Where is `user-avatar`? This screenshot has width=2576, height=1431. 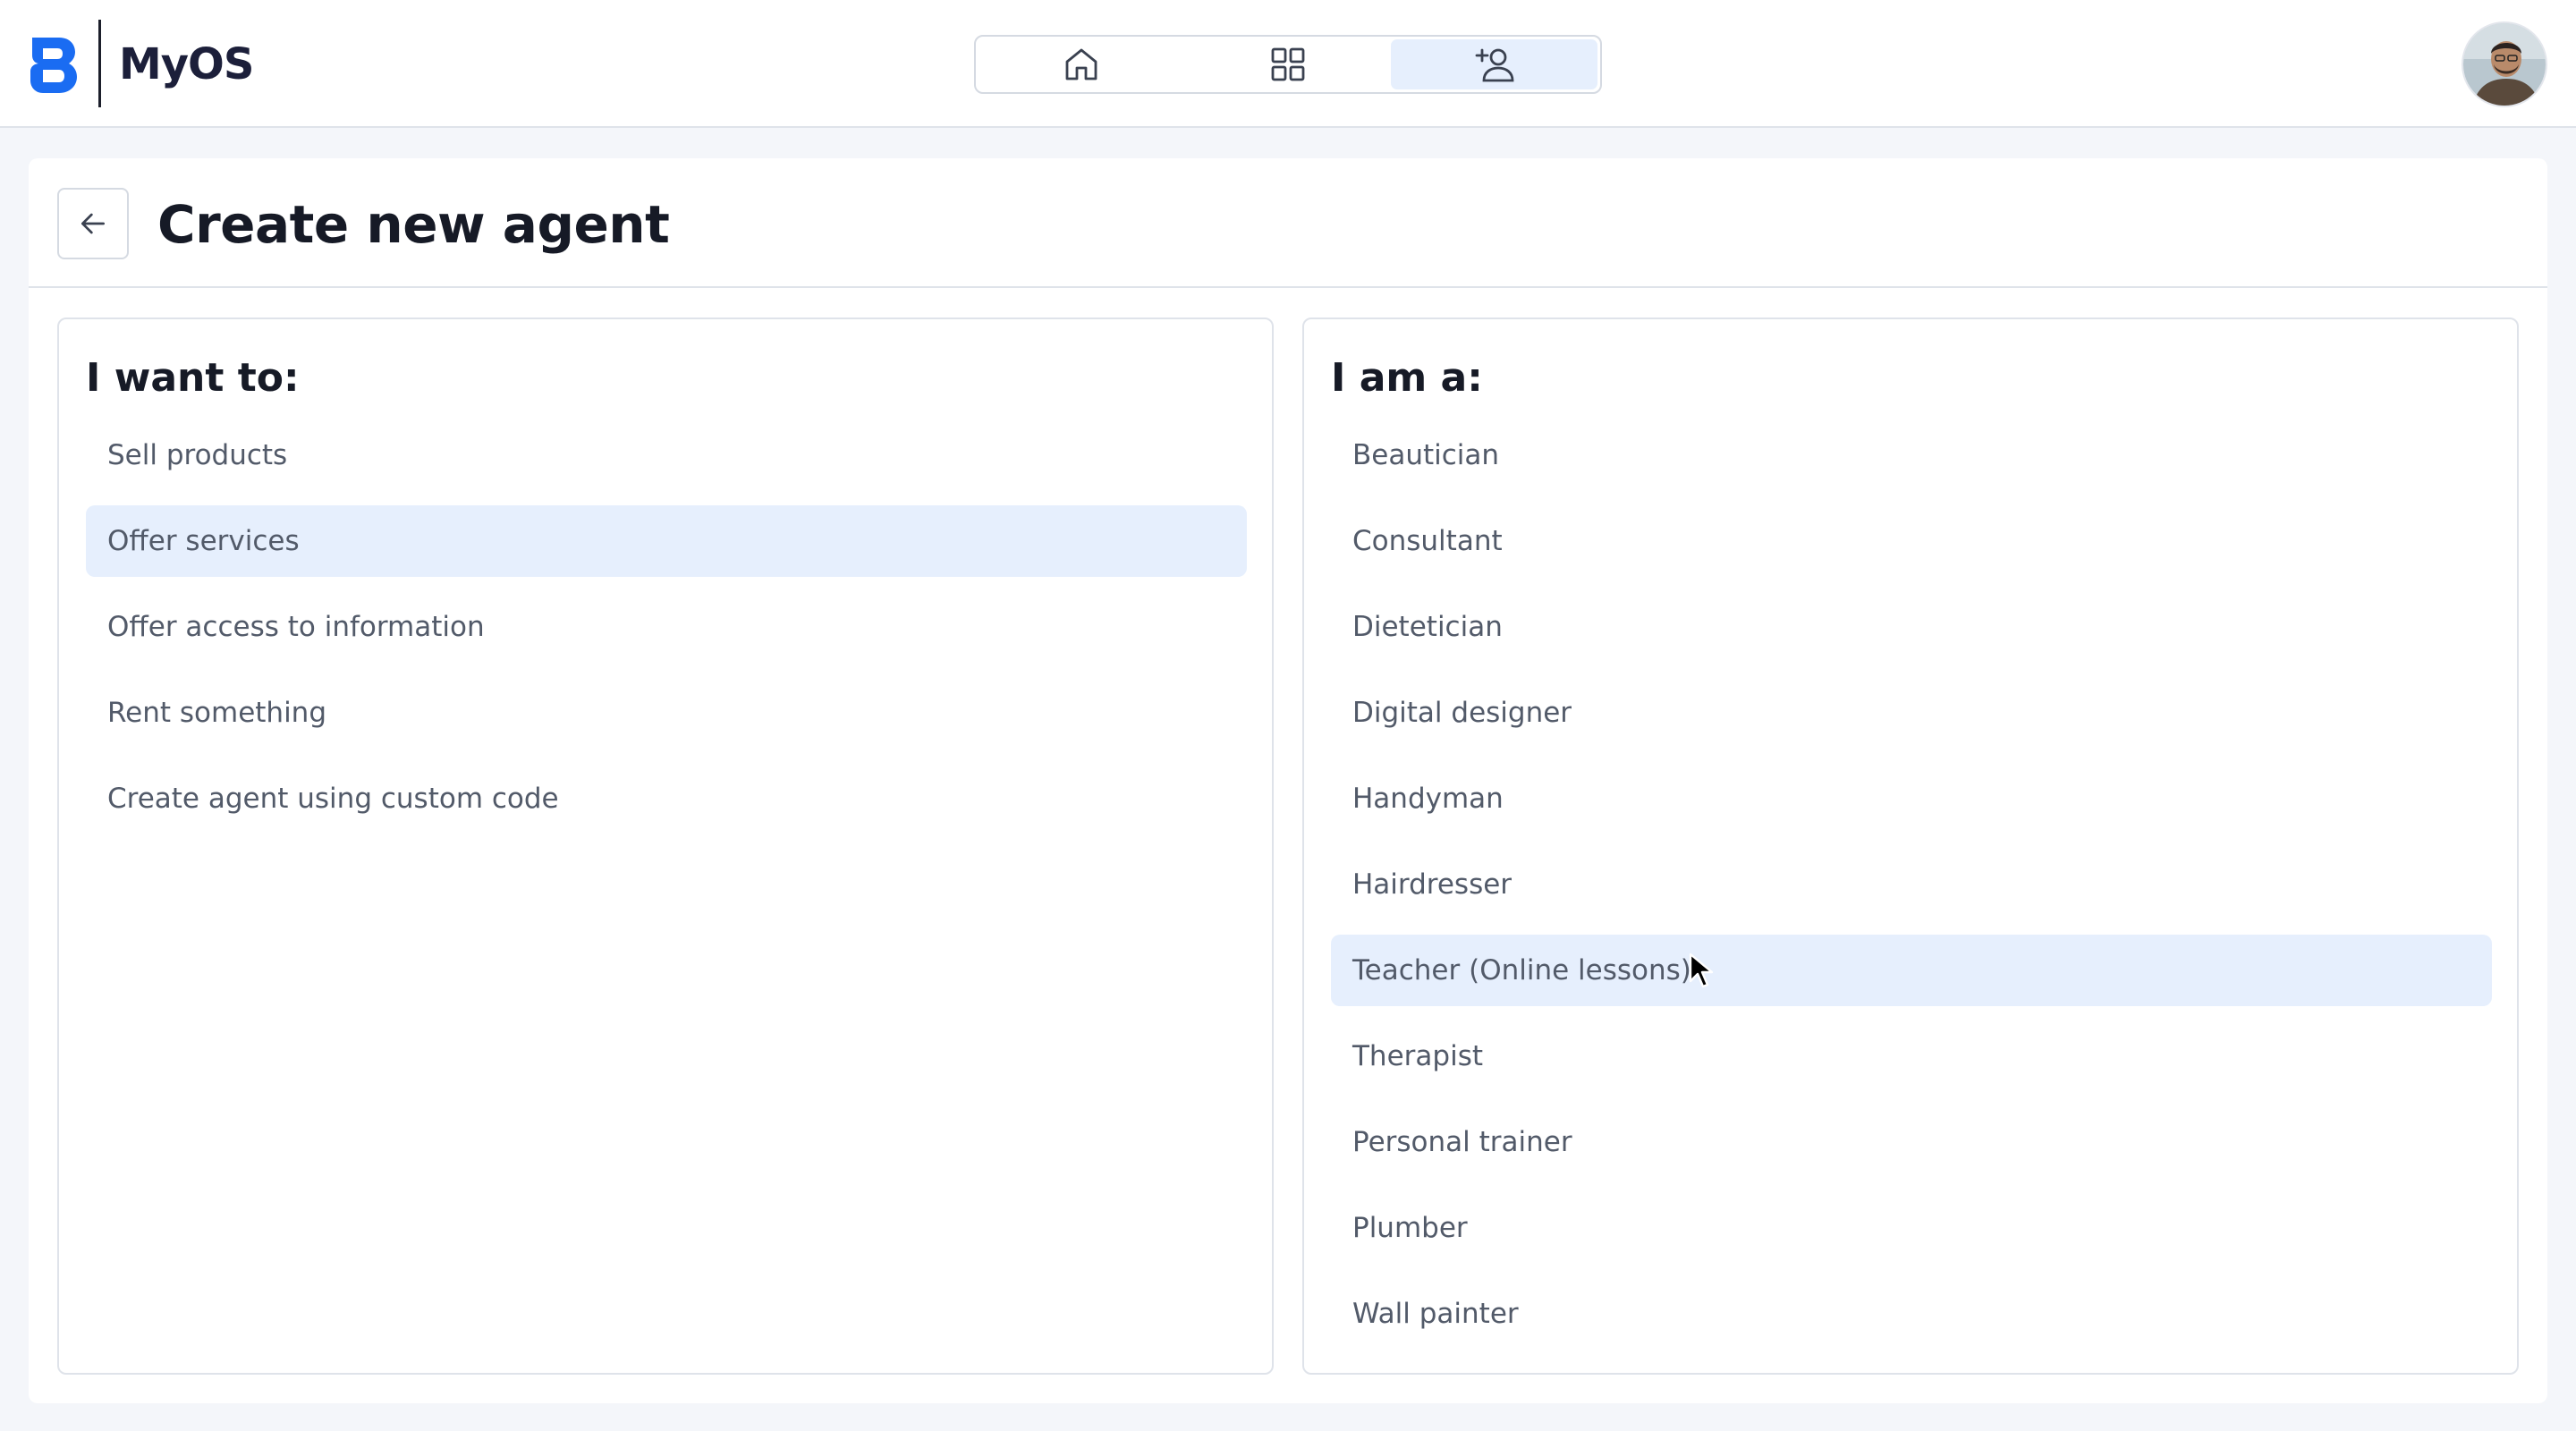
user-avatar is located at coordinates (2504, 64).